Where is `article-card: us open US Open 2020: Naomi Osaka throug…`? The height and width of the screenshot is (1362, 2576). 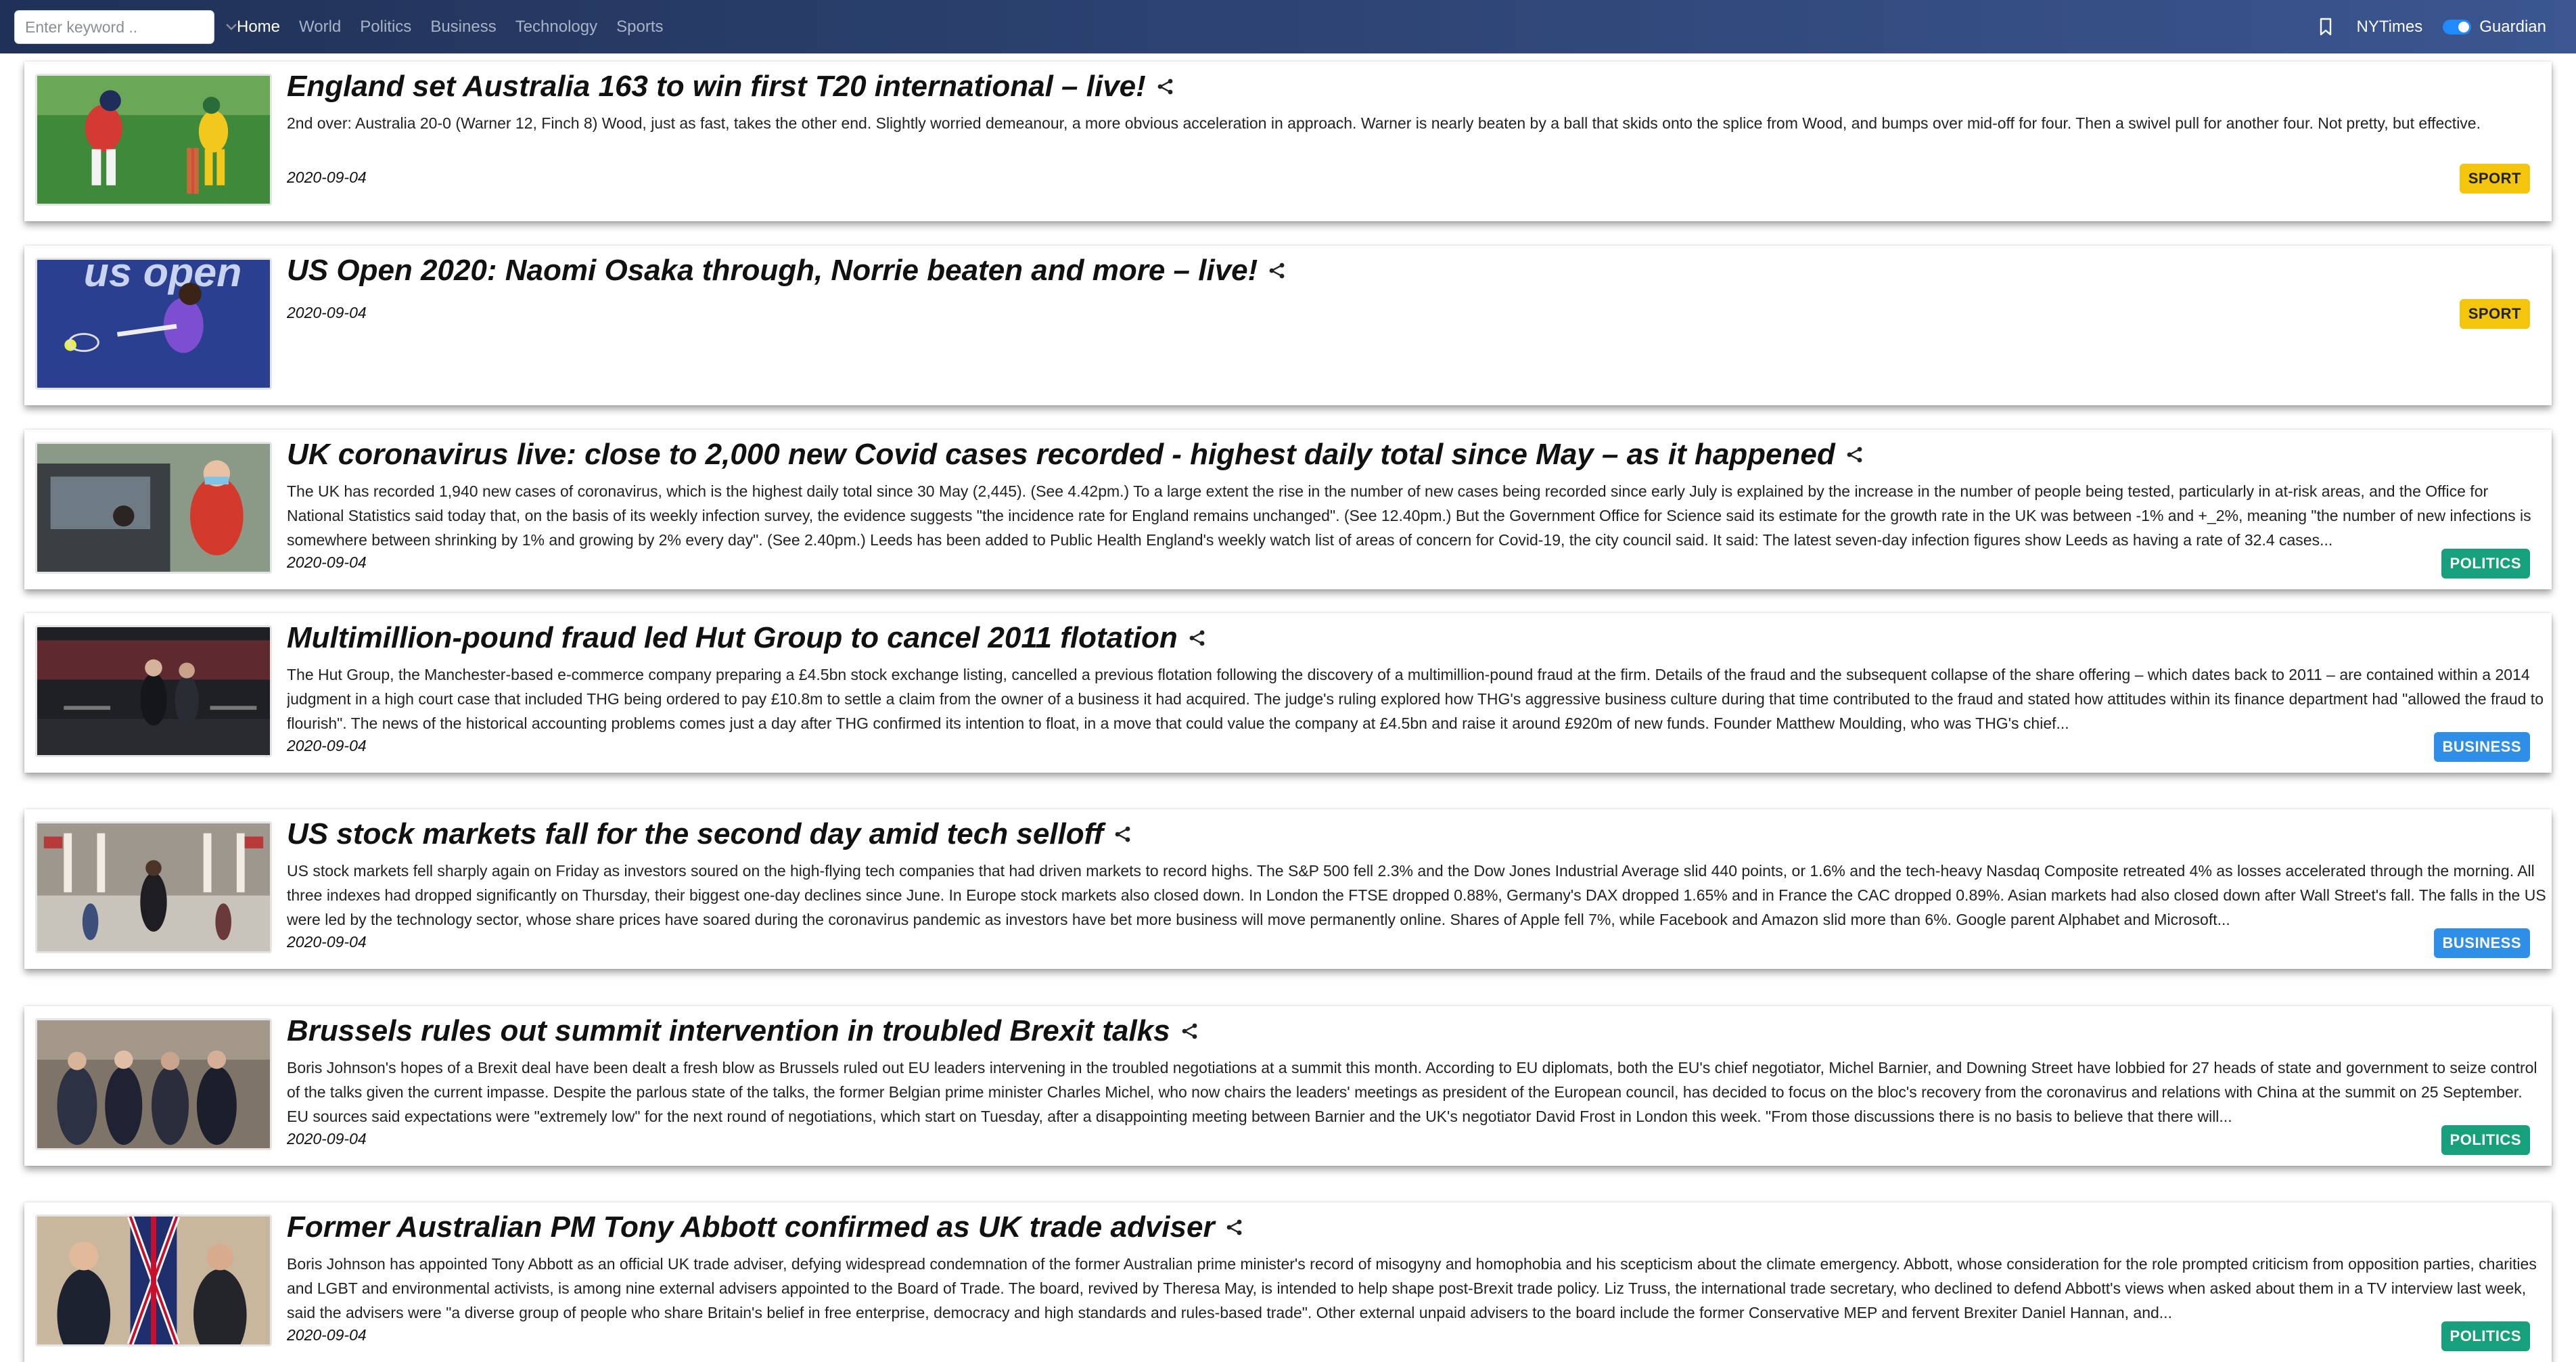 article-card: us open US Open 2020: Naomi Osaka throug… is located at coordinates (1288, 325).